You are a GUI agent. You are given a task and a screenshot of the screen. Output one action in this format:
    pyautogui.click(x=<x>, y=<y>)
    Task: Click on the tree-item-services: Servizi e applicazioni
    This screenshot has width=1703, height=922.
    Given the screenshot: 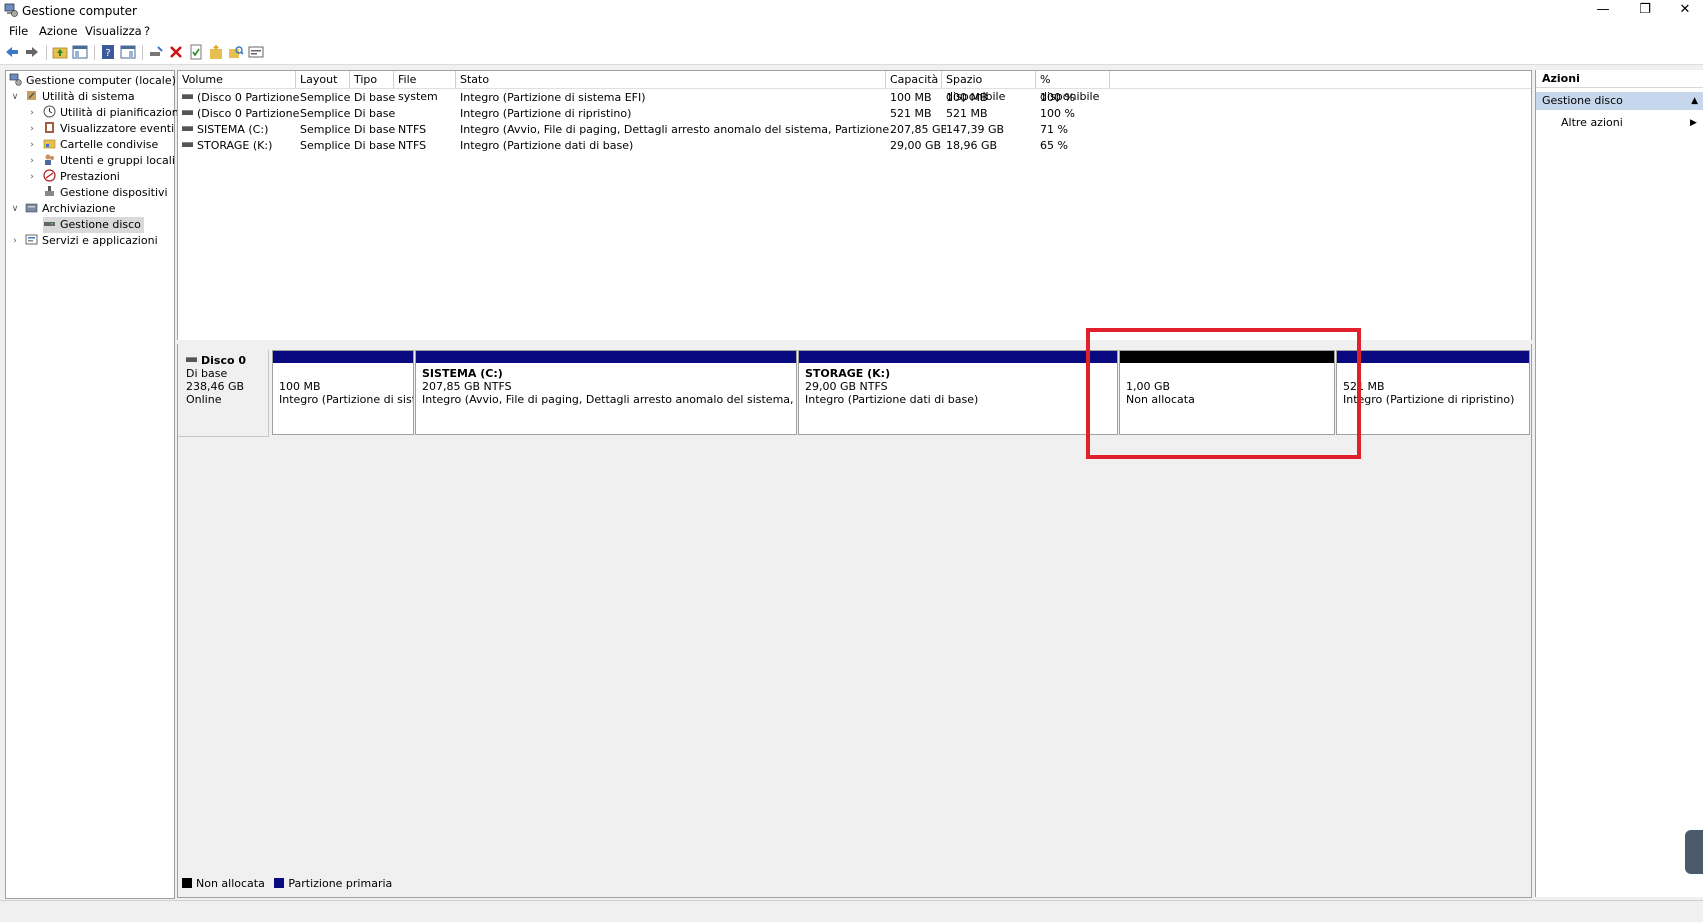 What is the action you would take?
    pyautogui.click(x=91, y=241)
    